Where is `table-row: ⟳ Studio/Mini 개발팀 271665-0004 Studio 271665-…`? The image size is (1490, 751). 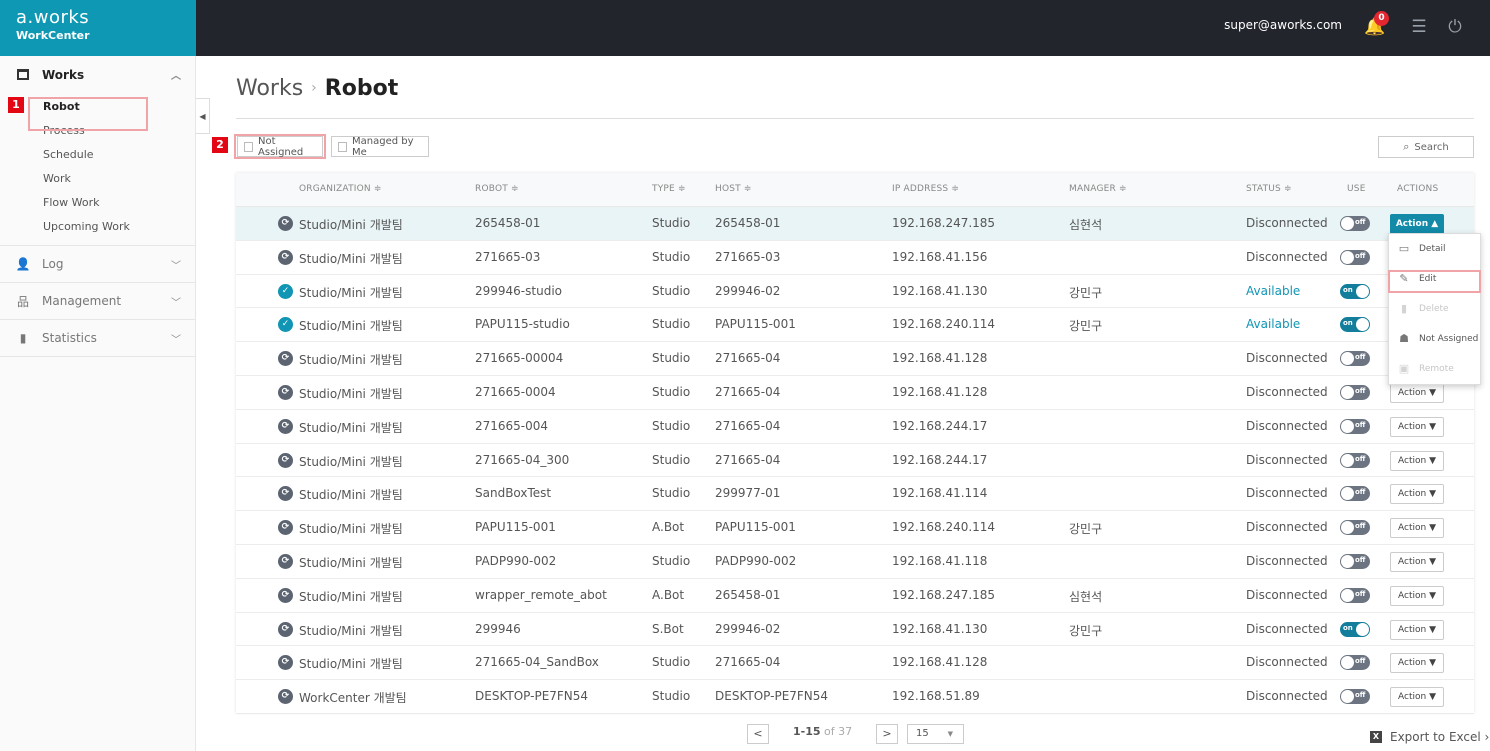
table-row: ⟳ Studio/Mini 개발팀 271665-0004 Studio 271665-… is located at coordinates (855, 393).